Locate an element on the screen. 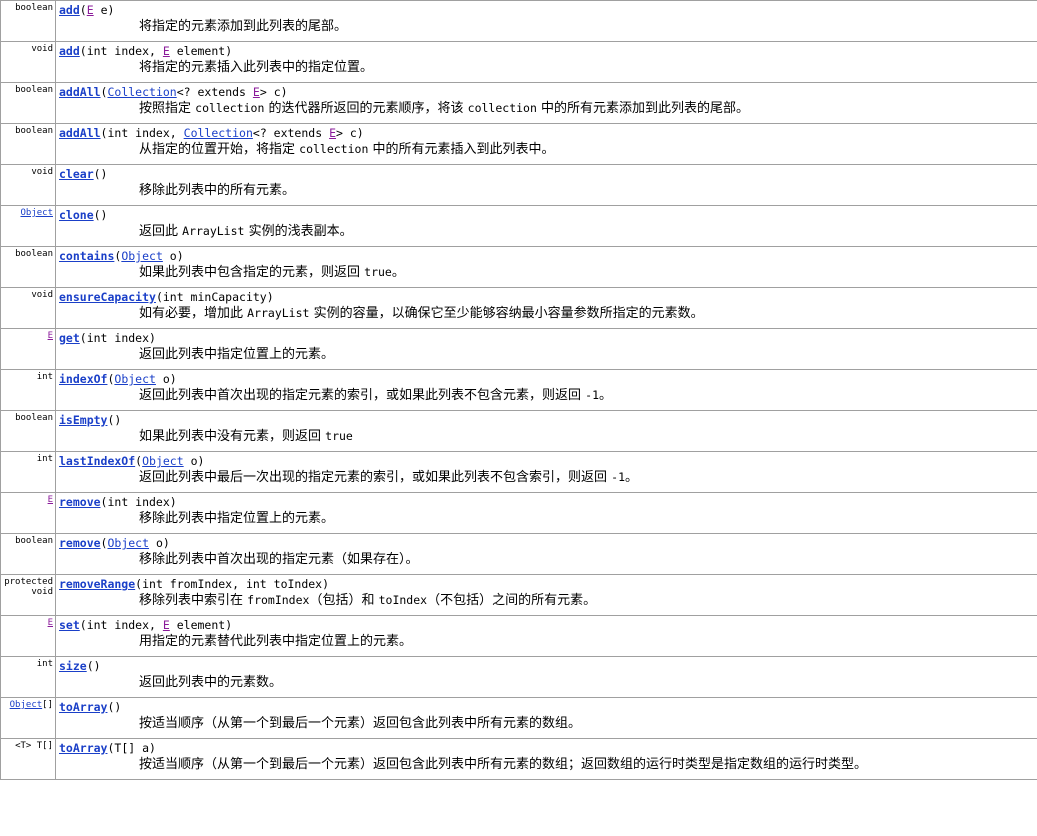 The image size is (1037, 836). description-text: 将指定的元素添加到此列表的尾部。 is located at coordinates (243, 26).